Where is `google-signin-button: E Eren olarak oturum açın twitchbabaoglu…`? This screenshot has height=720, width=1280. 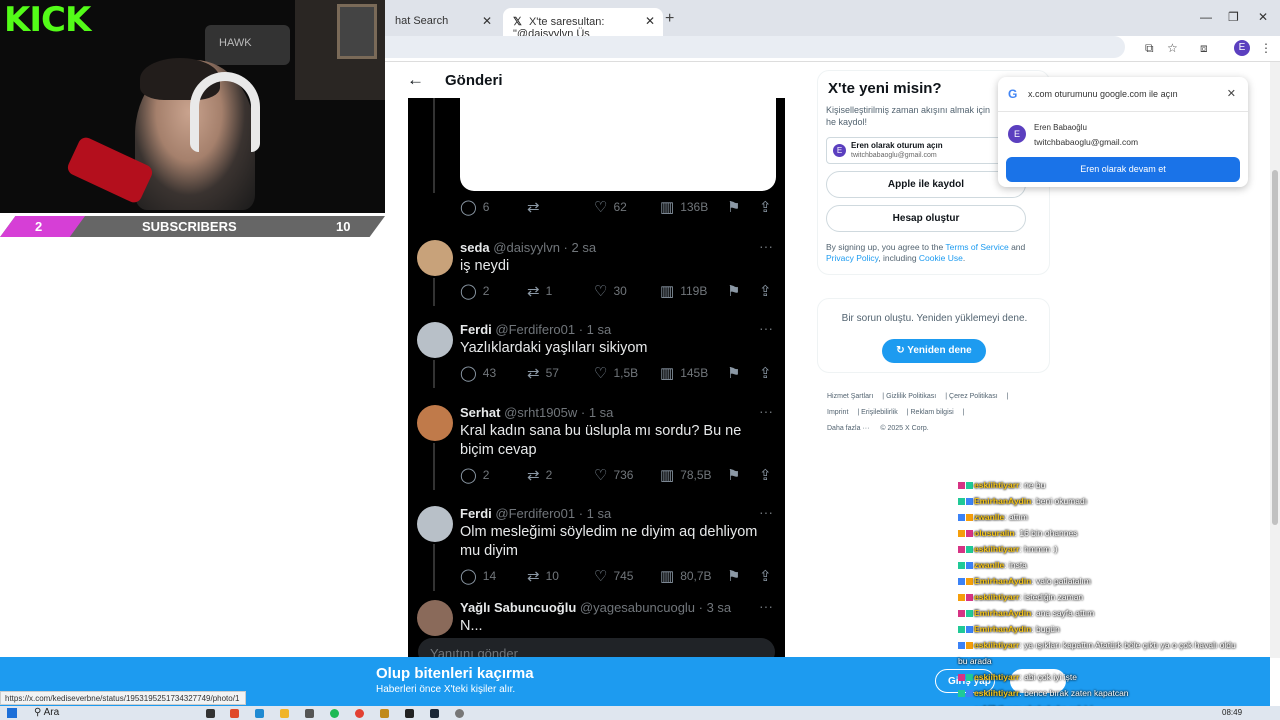
google-signin-button: E Eren olarak oturum açın twitchbabaoglu… is located at coordinates (926, 150).